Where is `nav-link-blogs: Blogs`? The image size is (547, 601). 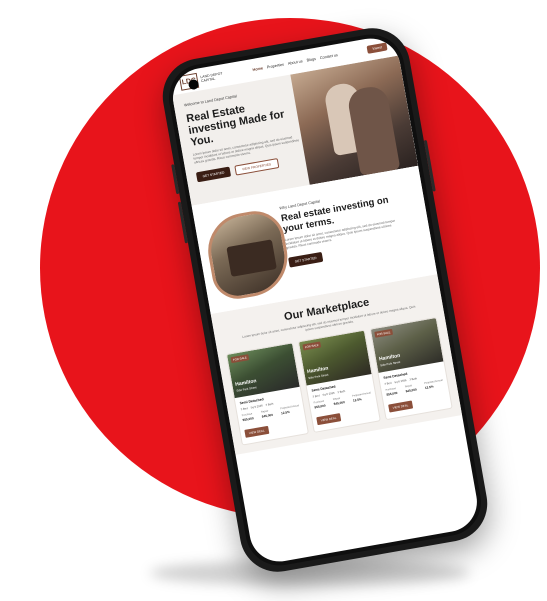 nav-link-blogs: Blogs is located at coordinates (311, 60).